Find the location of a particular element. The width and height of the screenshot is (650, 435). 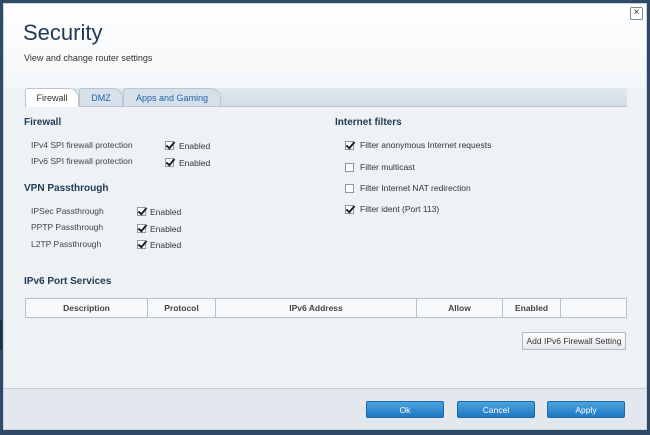

ok-button: Ok is located at coordinates (405, 409).